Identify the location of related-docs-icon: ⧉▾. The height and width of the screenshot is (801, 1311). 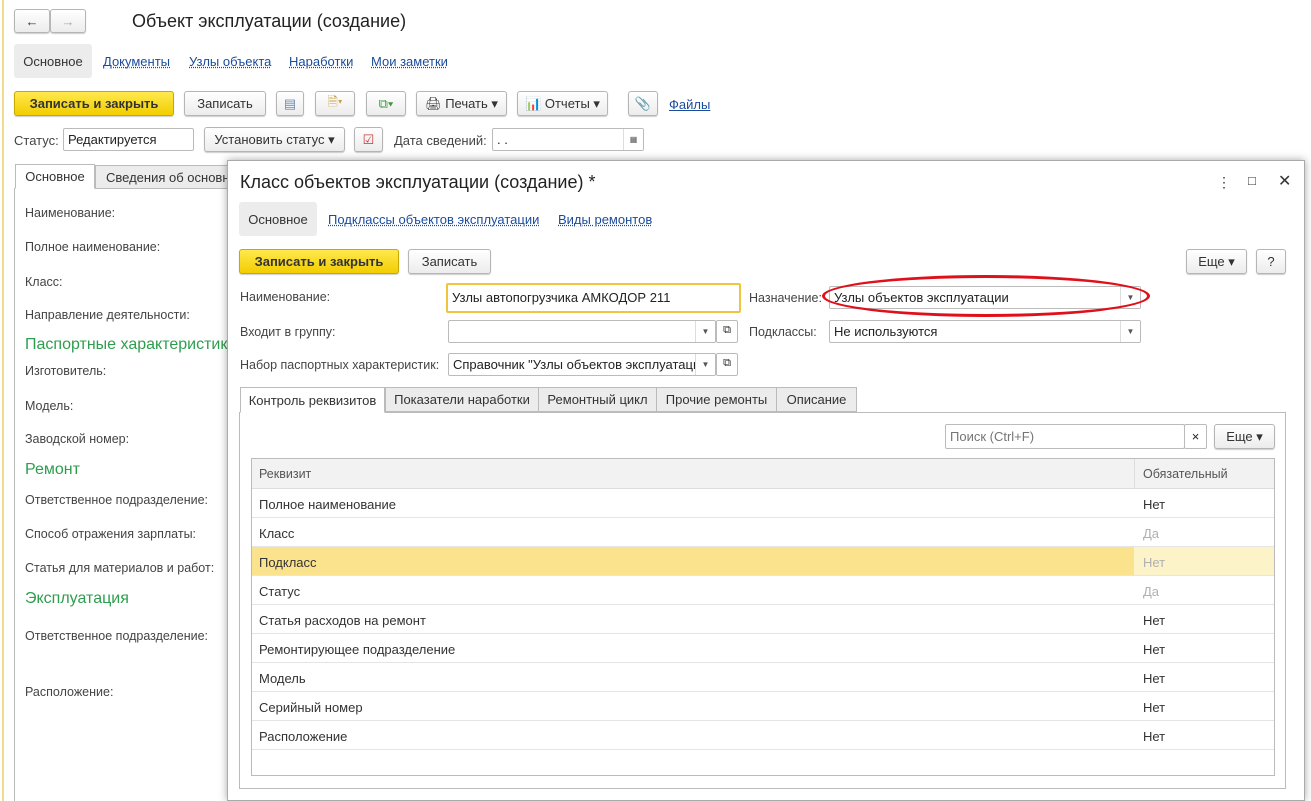
(386, 103).